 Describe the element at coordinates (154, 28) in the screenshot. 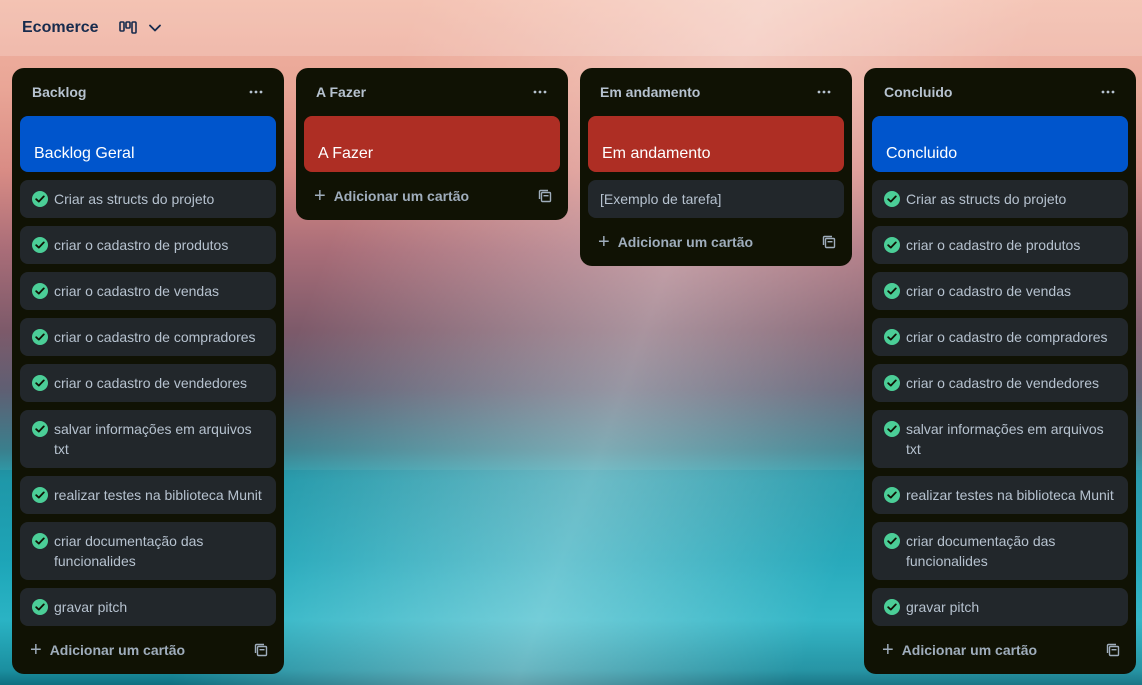

I see `chevron-down-icon` at that location.